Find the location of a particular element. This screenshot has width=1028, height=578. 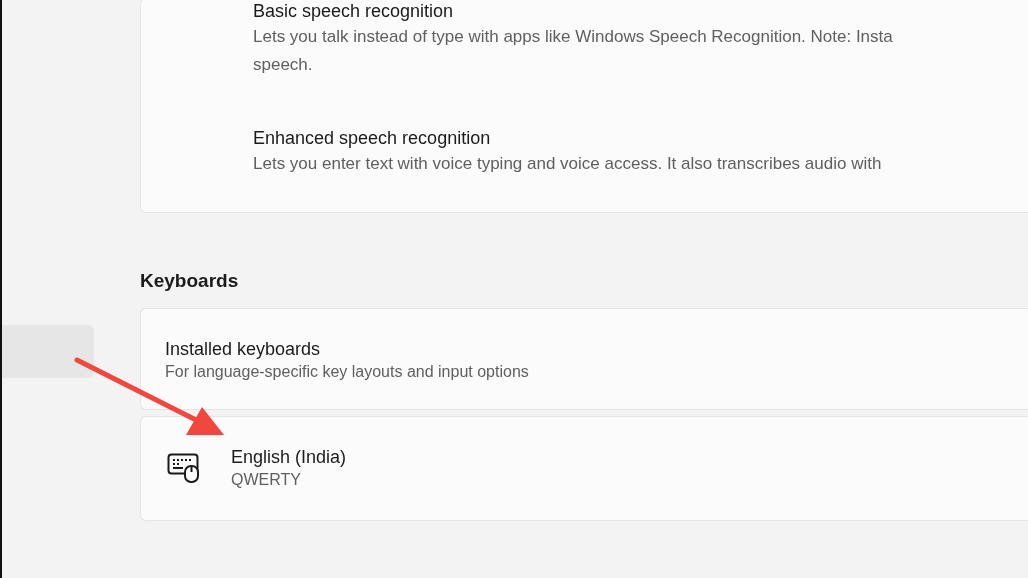

keyboard-icon is located at coordinates (184, 468).